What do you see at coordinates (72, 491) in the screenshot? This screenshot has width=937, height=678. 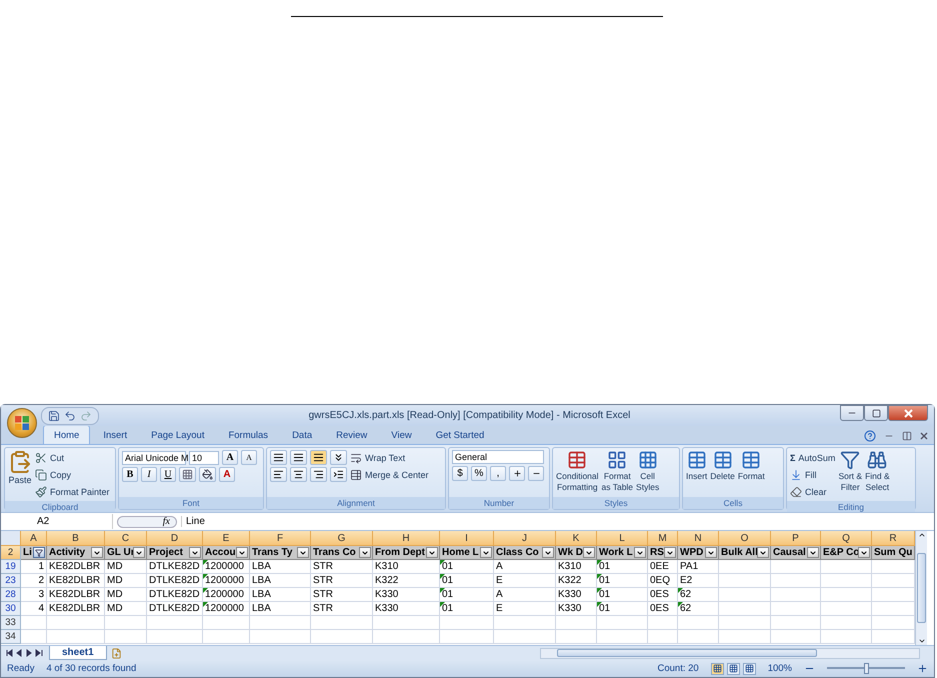 I see `format-painter-button: Format Painter` at bounding box center [72, 491].